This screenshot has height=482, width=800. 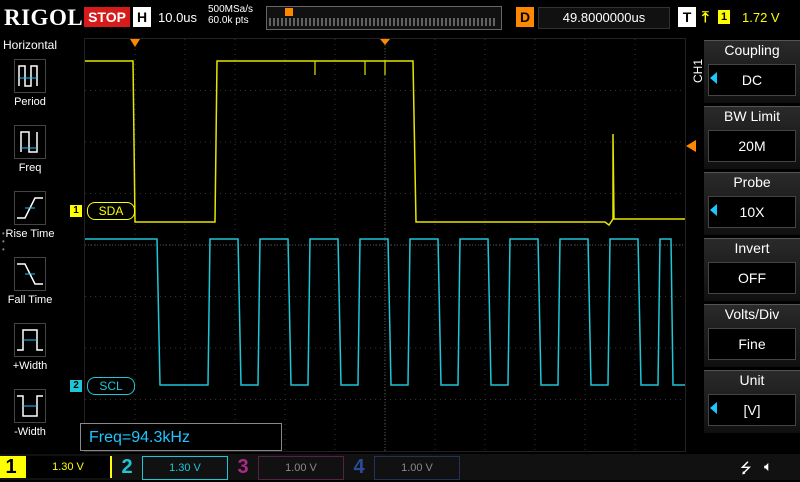 I want to click on invert-softkey: Invert OFF, so click(x=752, y=269).